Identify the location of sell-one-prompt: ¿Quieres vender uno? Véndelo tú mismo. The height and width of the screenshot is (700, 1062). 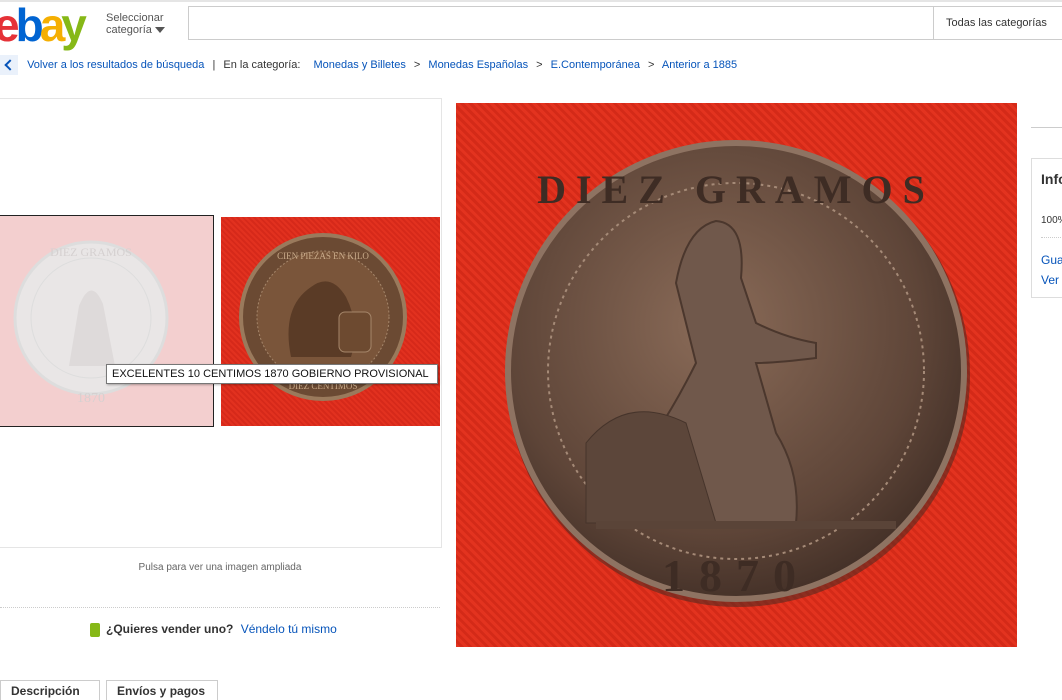
(213, 629).